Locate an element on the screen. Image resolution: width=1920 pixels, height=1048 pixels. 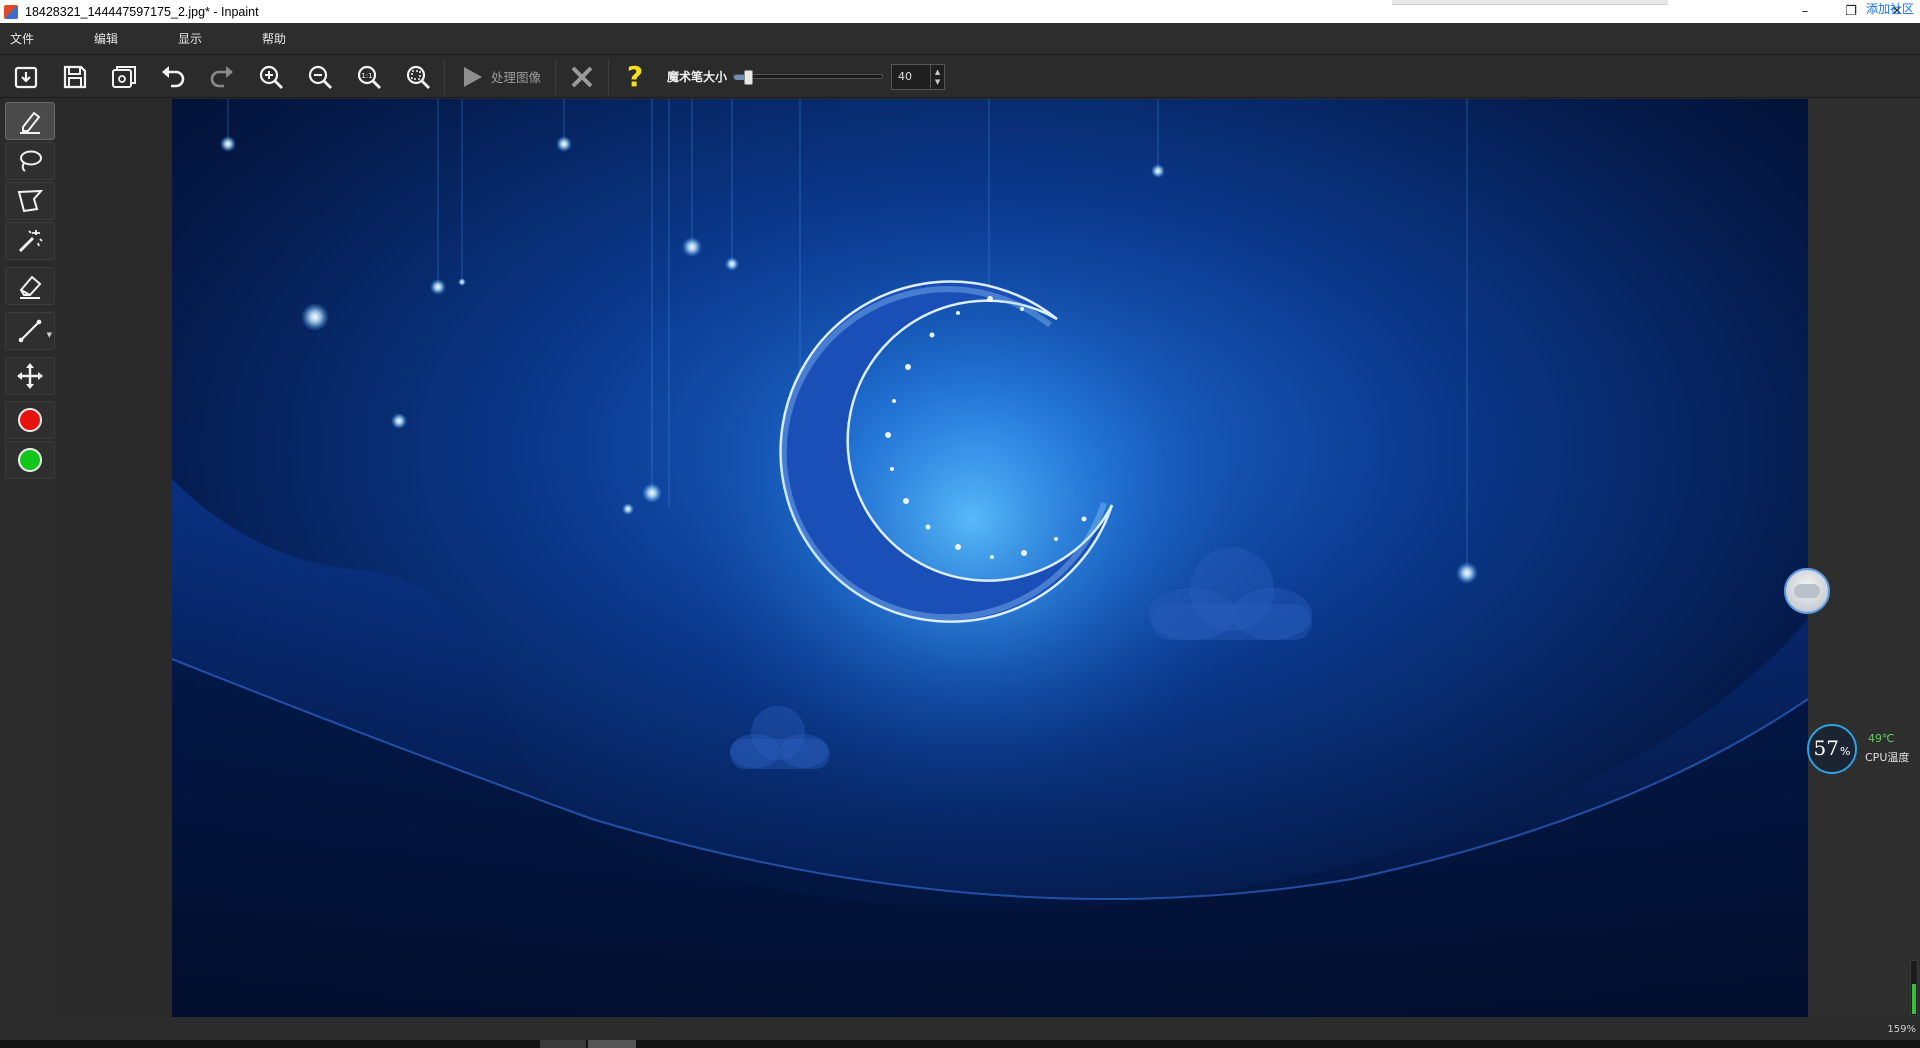
brush-size-slider is located at coordinates (808, 77).